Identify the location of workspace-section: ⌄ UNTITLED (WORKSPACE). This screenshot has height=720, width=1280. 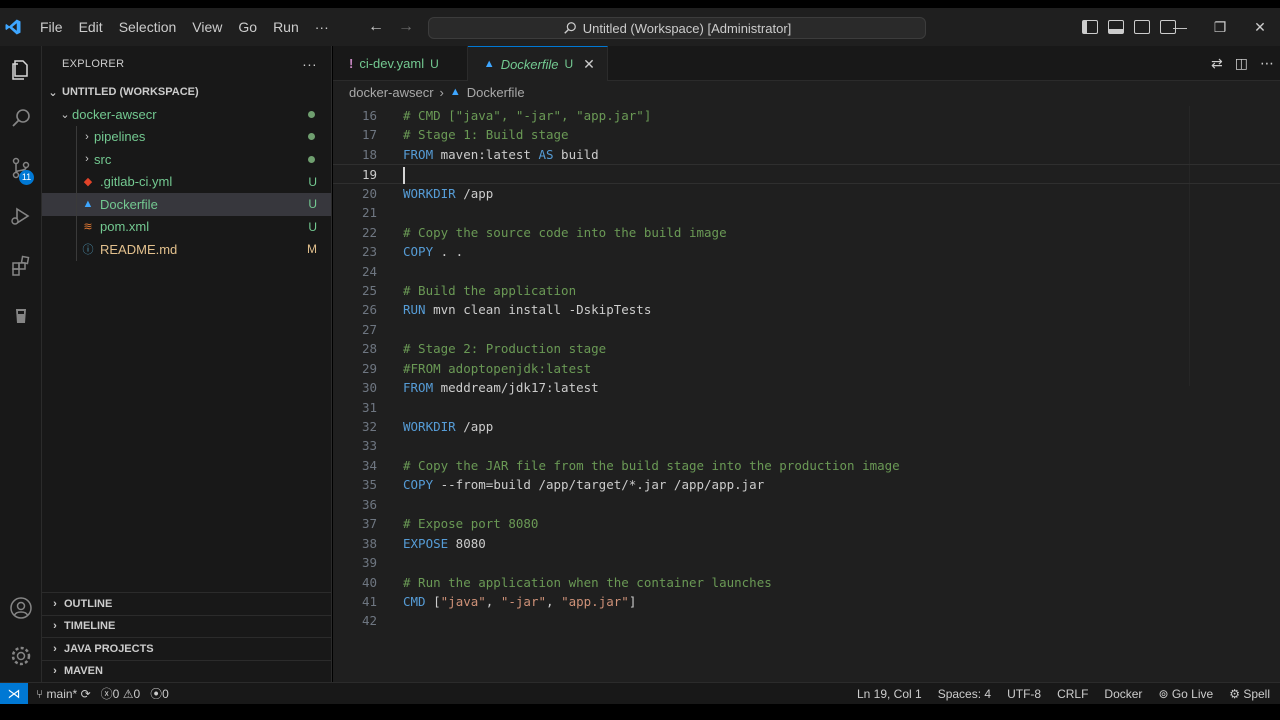
(186, 92).